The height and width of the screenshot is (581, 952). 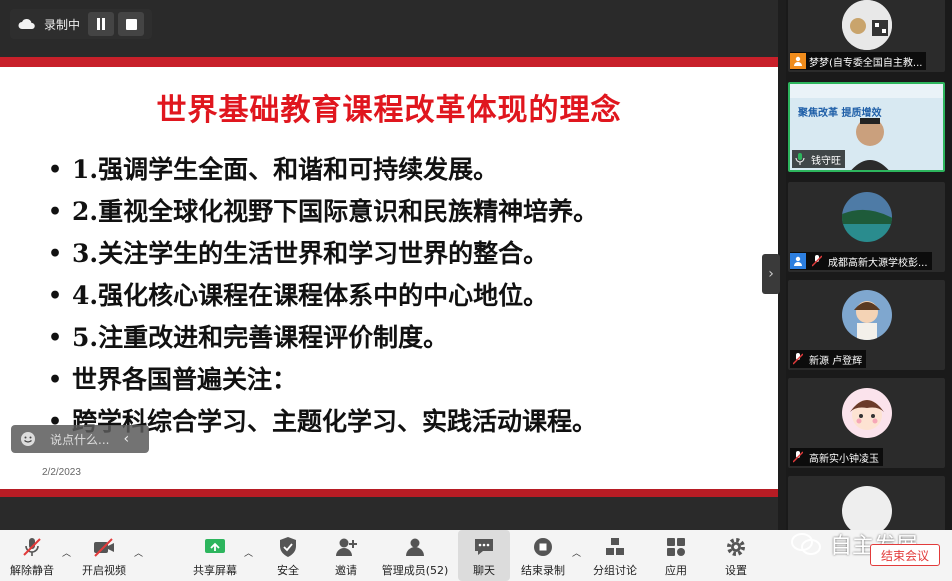 I want to click on slide-bullet: 3.关注学生的生活世界和学习世界的整合。, so click(x=323, y=254).